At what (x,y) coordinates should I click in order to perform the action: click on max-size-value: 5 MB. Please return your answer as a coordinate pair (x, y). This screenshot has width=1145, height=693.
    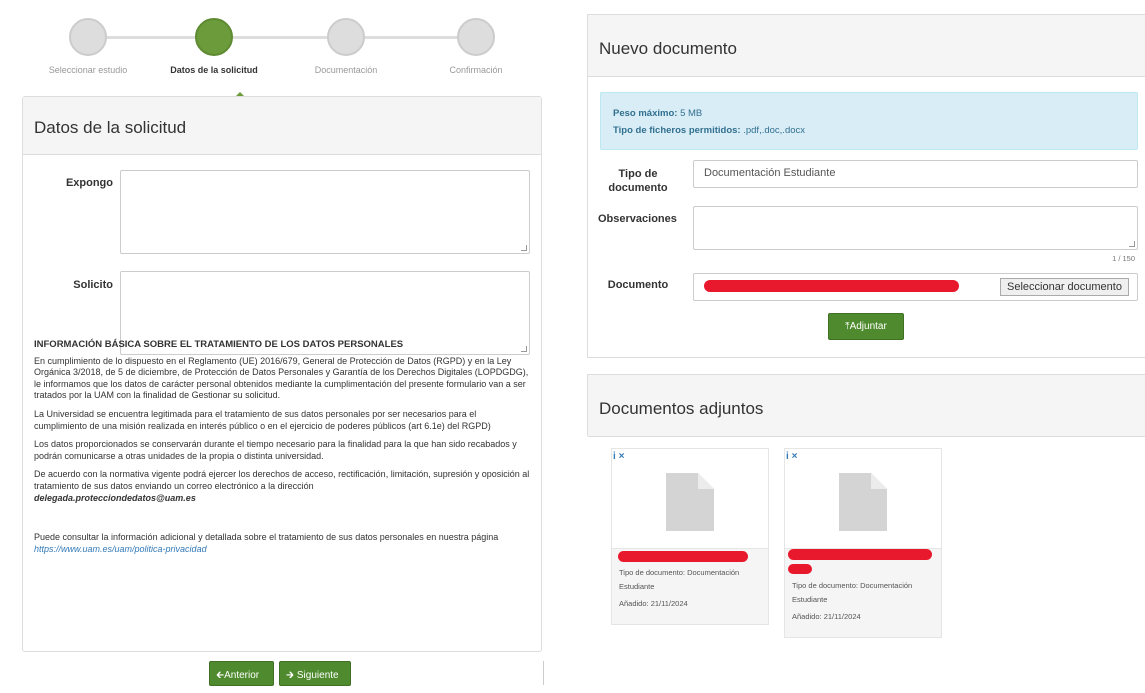
    Looking at the image, I should click on (691, 113).